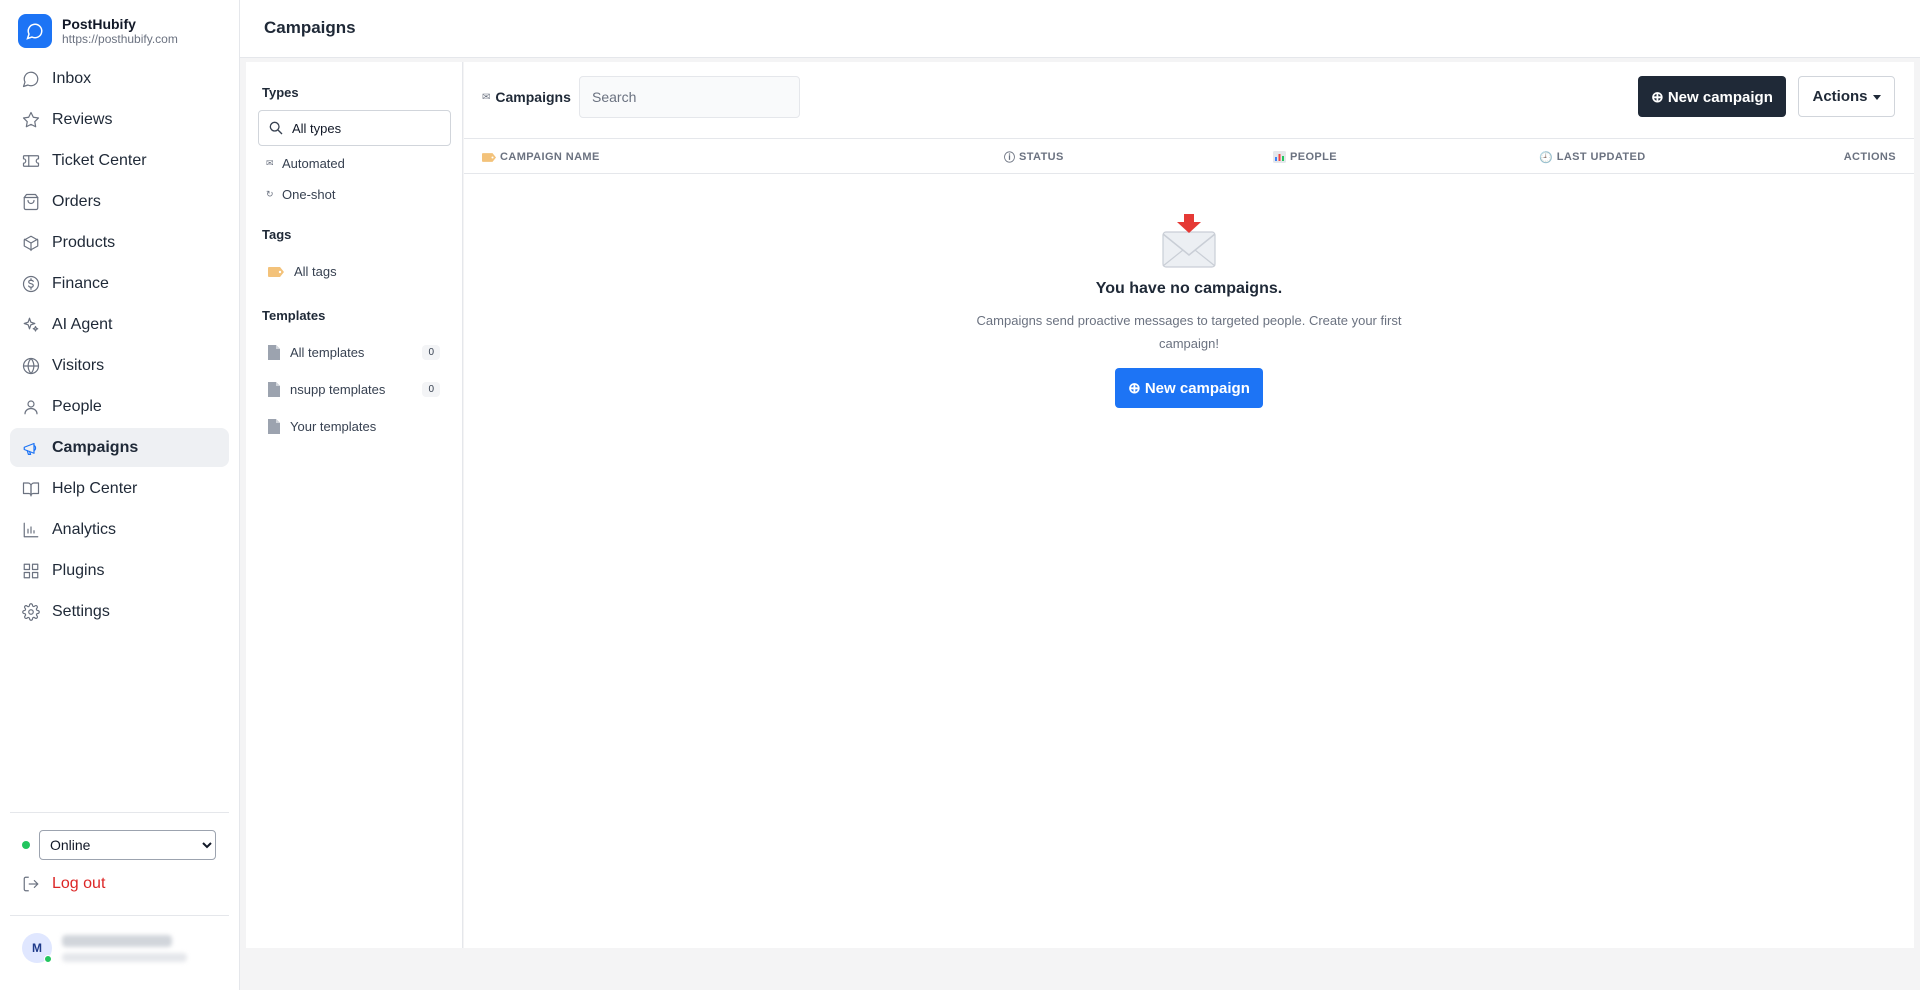  What do you see at coordinates (689, 97) in the screenshot?
I see `search-input` at bounding box center [689, 97].